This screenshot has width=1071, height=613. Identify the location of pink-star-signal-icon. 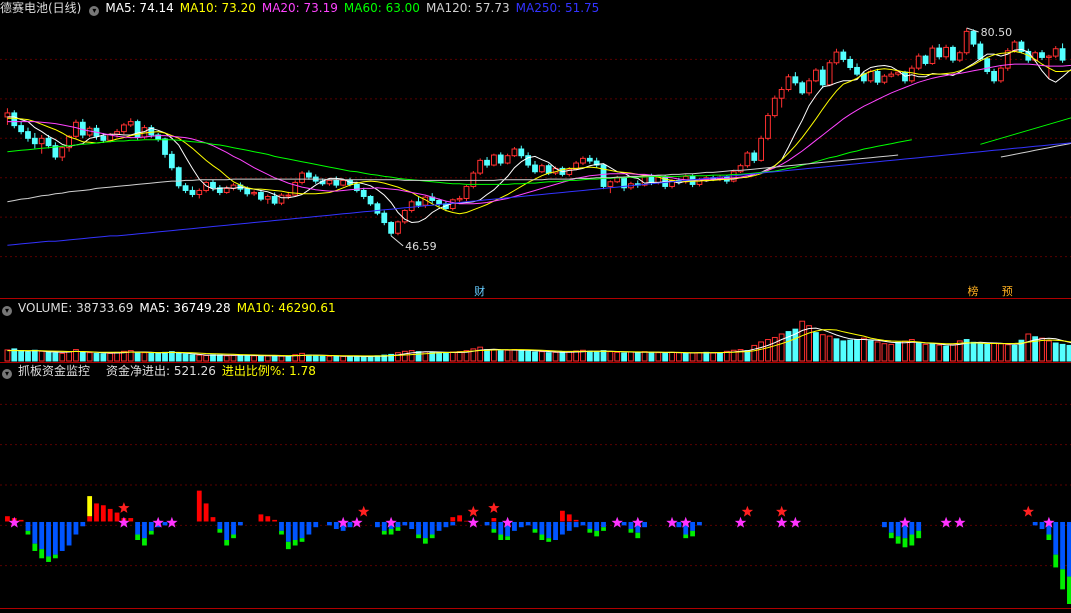
(782, 522).